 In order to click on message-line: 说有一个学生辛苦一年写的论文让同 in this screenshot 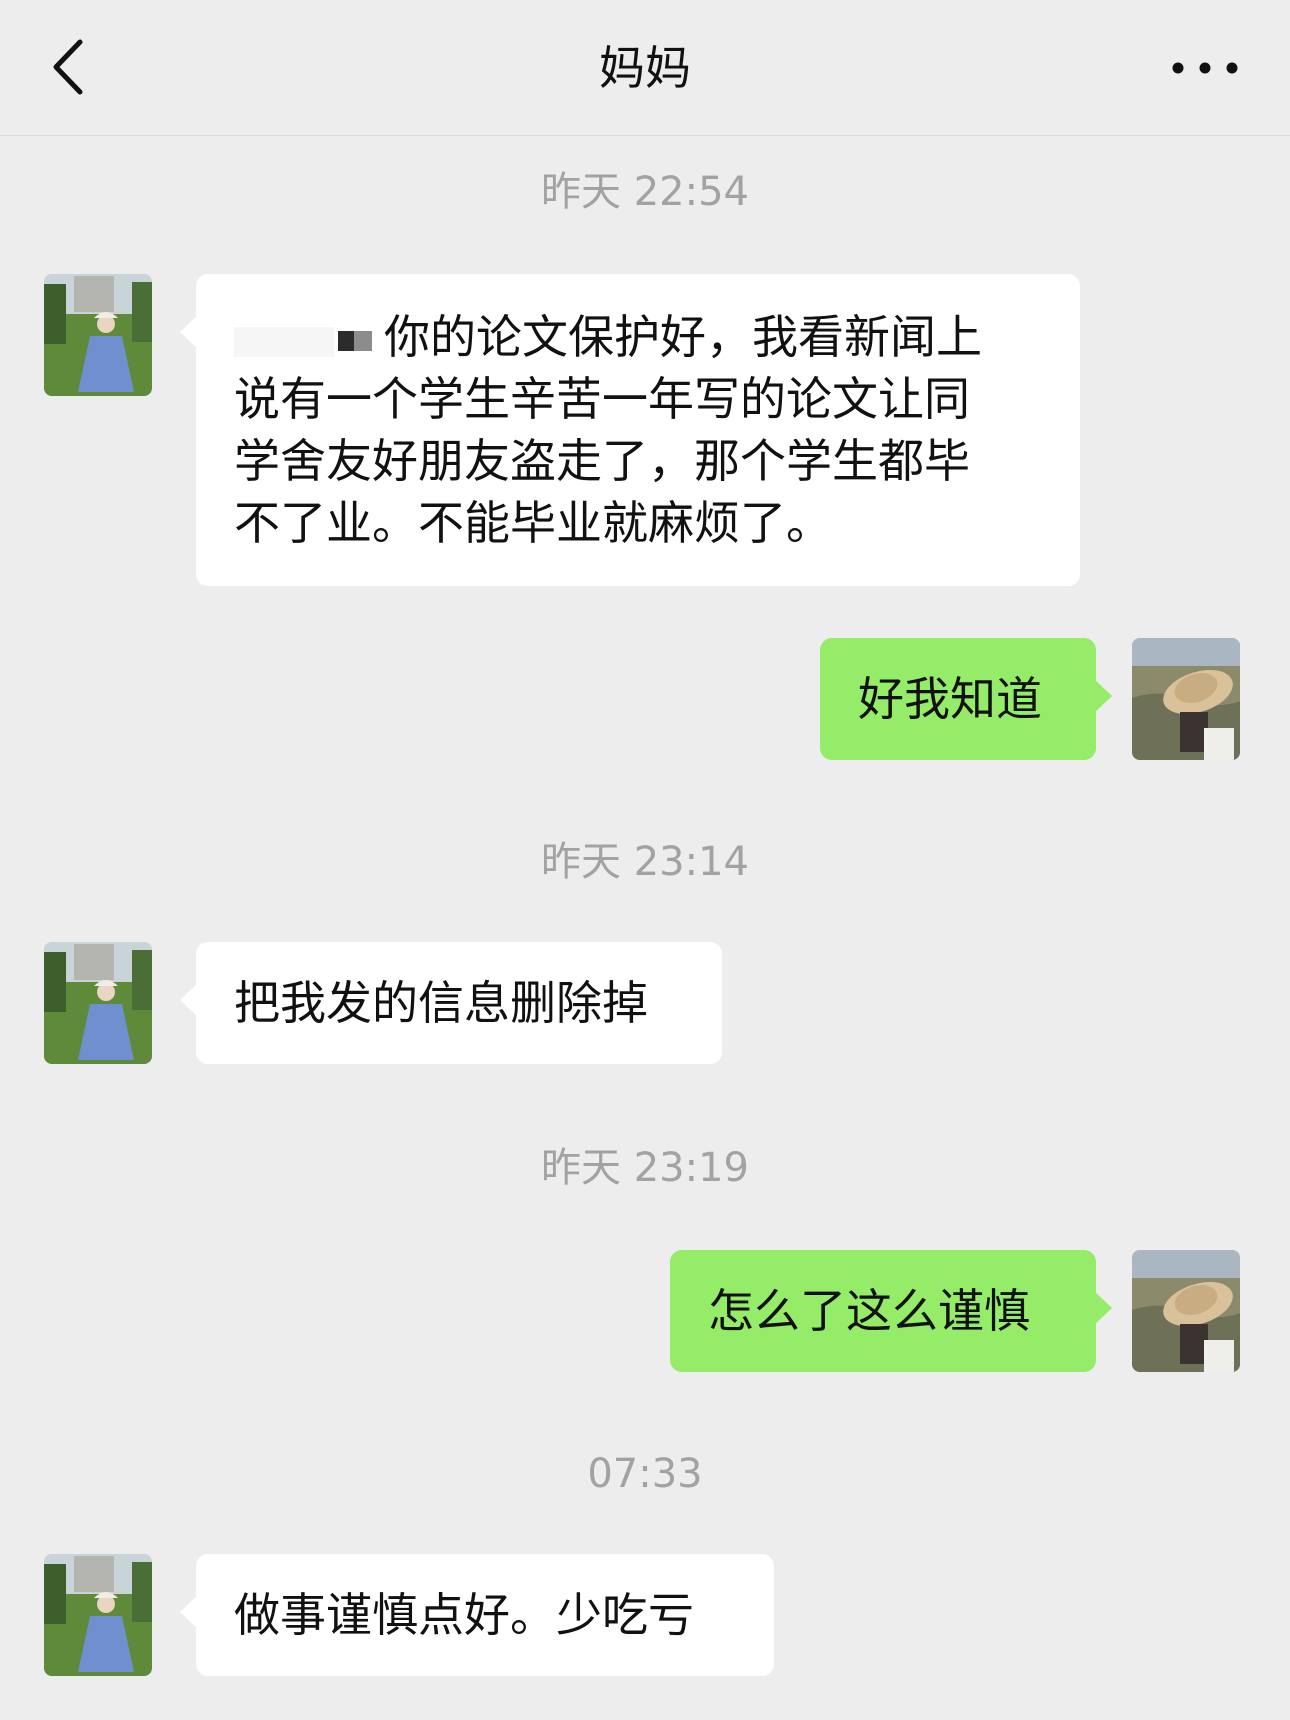, I will do `click(602, 399)`.